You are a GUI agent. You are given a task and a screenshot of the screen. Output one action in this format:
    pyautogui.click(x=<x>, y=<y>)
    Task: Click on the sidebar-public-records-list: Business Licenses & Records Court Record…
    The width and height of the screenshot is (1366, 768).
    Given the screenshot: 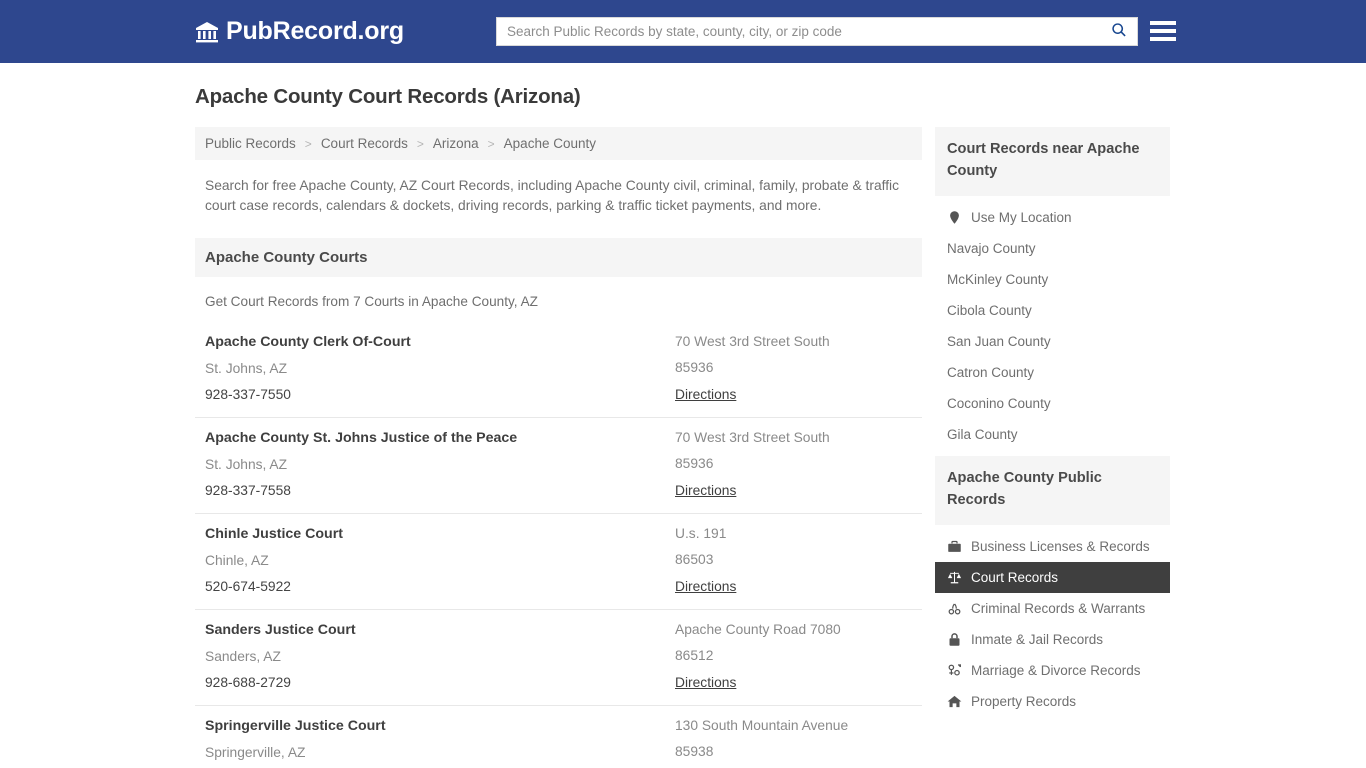 What is the action you would take?
    pyautogui.click(x=1052, y=621)
    